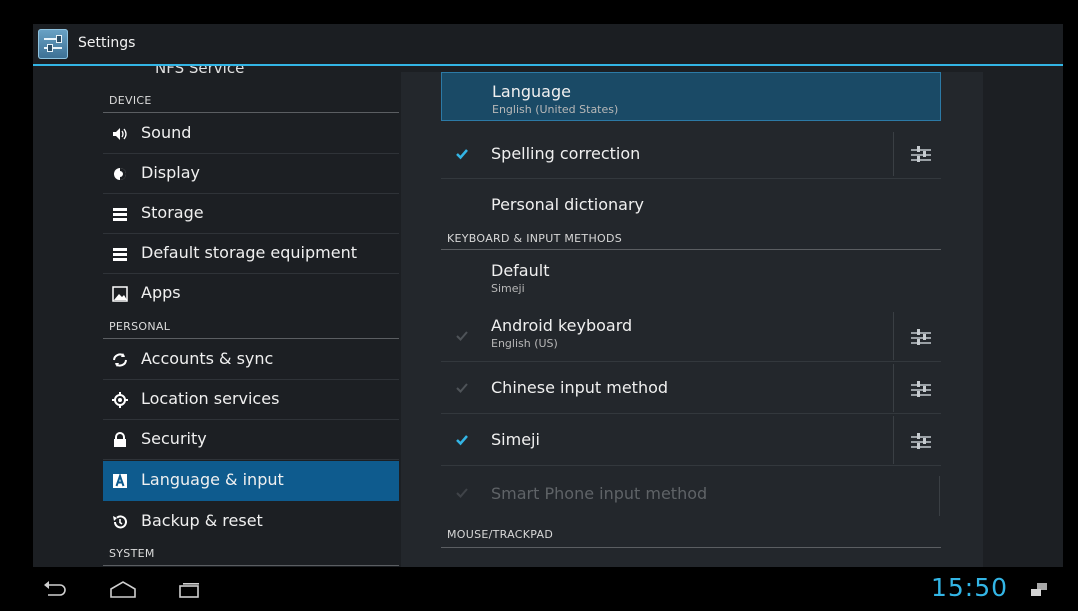 The height and width of the screenshot is (611, 1078). I want to click on home-icon, so click(122, 589).